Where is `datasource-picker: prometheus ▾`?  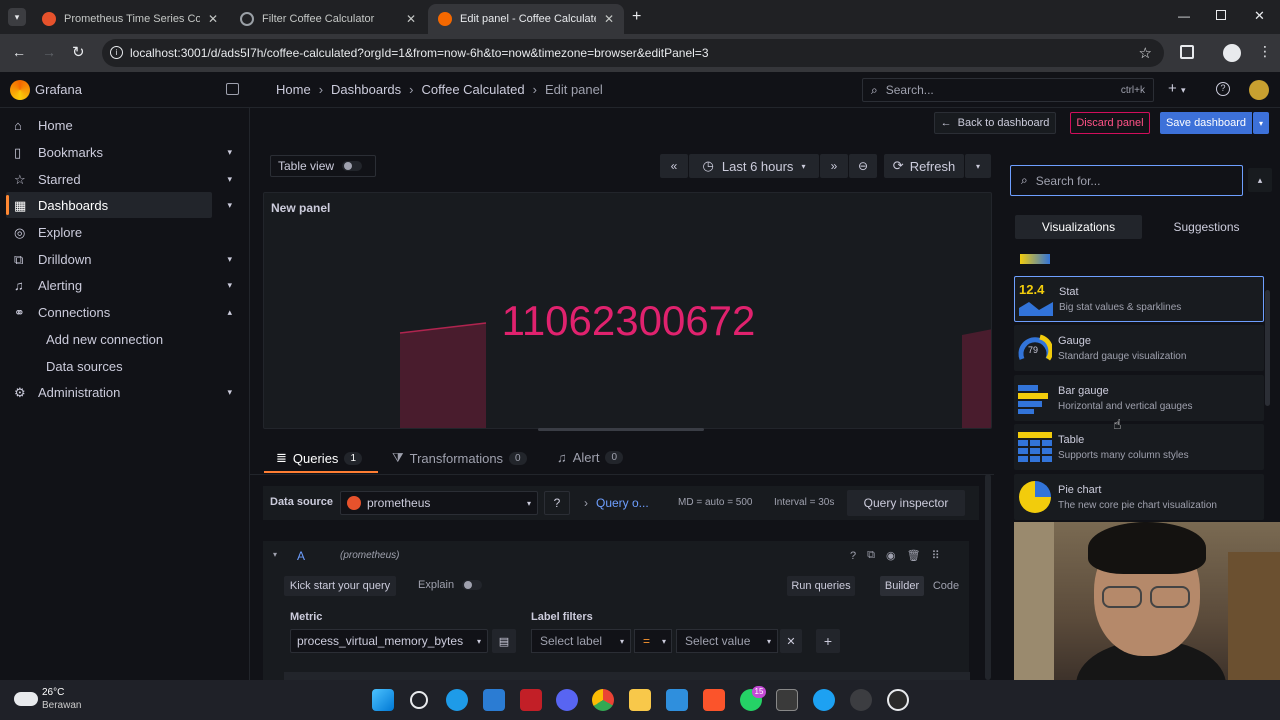 datasource-picker: prometheus ▾ is located at coordinates (439, 503).